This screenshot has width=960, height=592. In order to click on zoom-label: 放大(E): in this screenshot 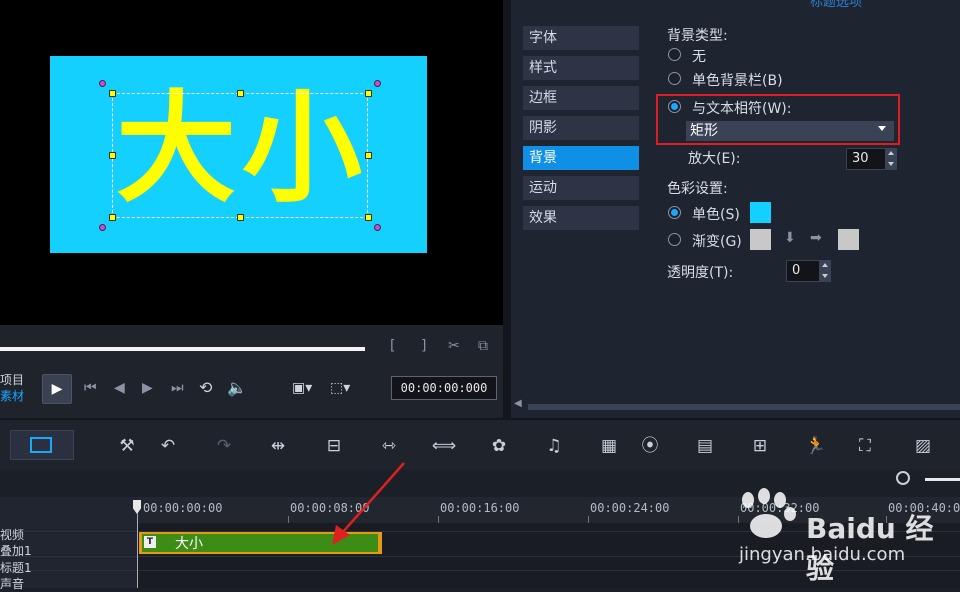, I will do `click(714, 159)`.